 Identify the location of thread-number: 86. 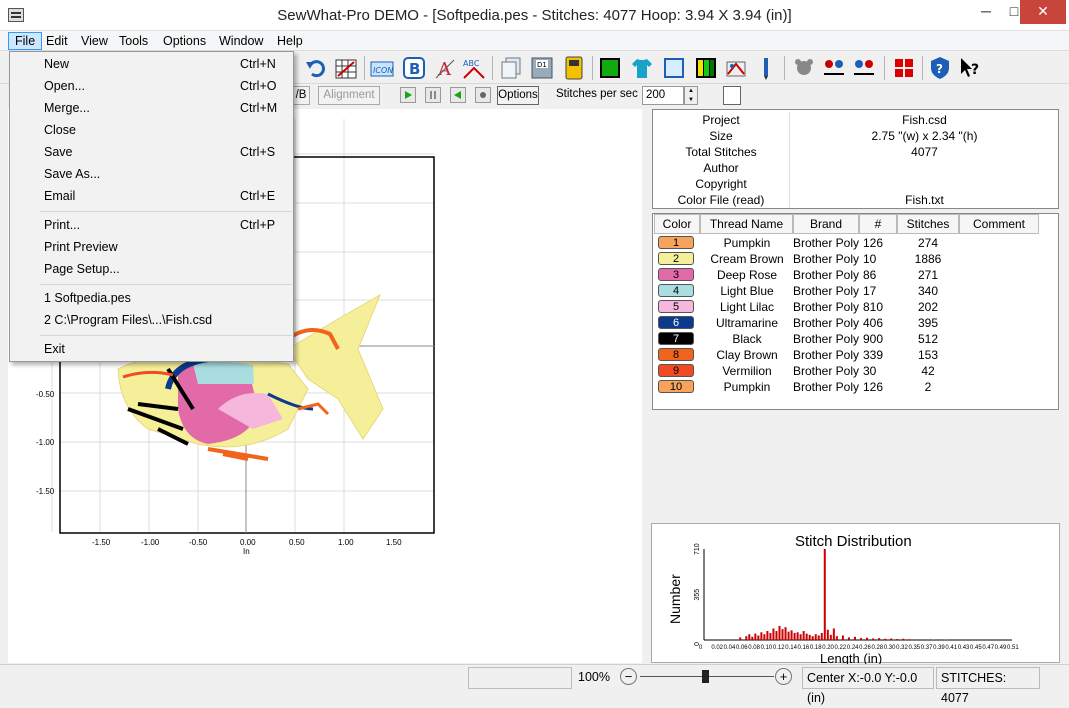
(876, 275).